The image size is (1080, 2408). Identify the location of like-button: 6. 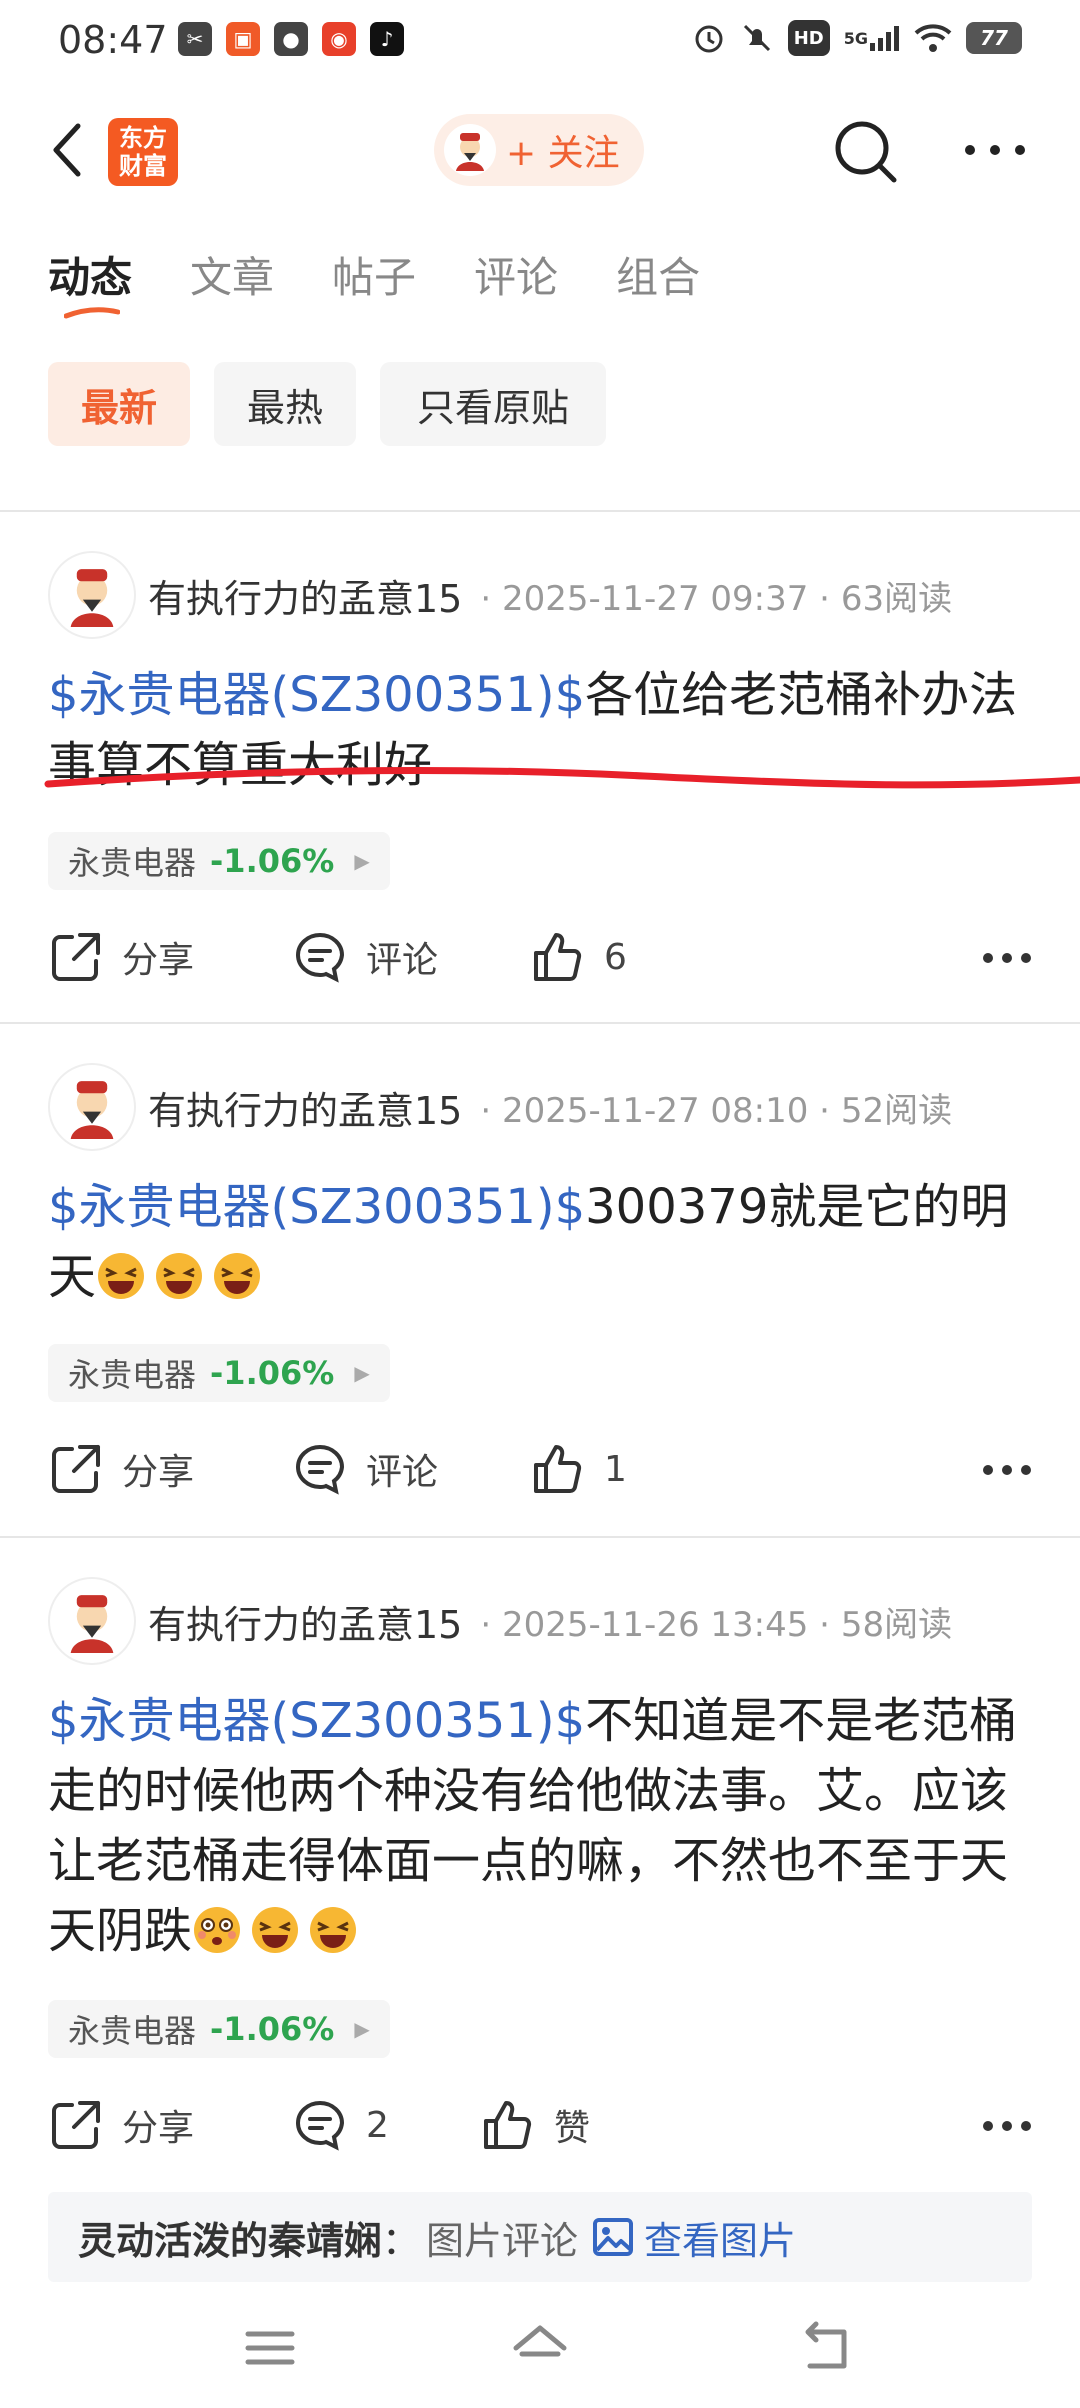
(578, 957).